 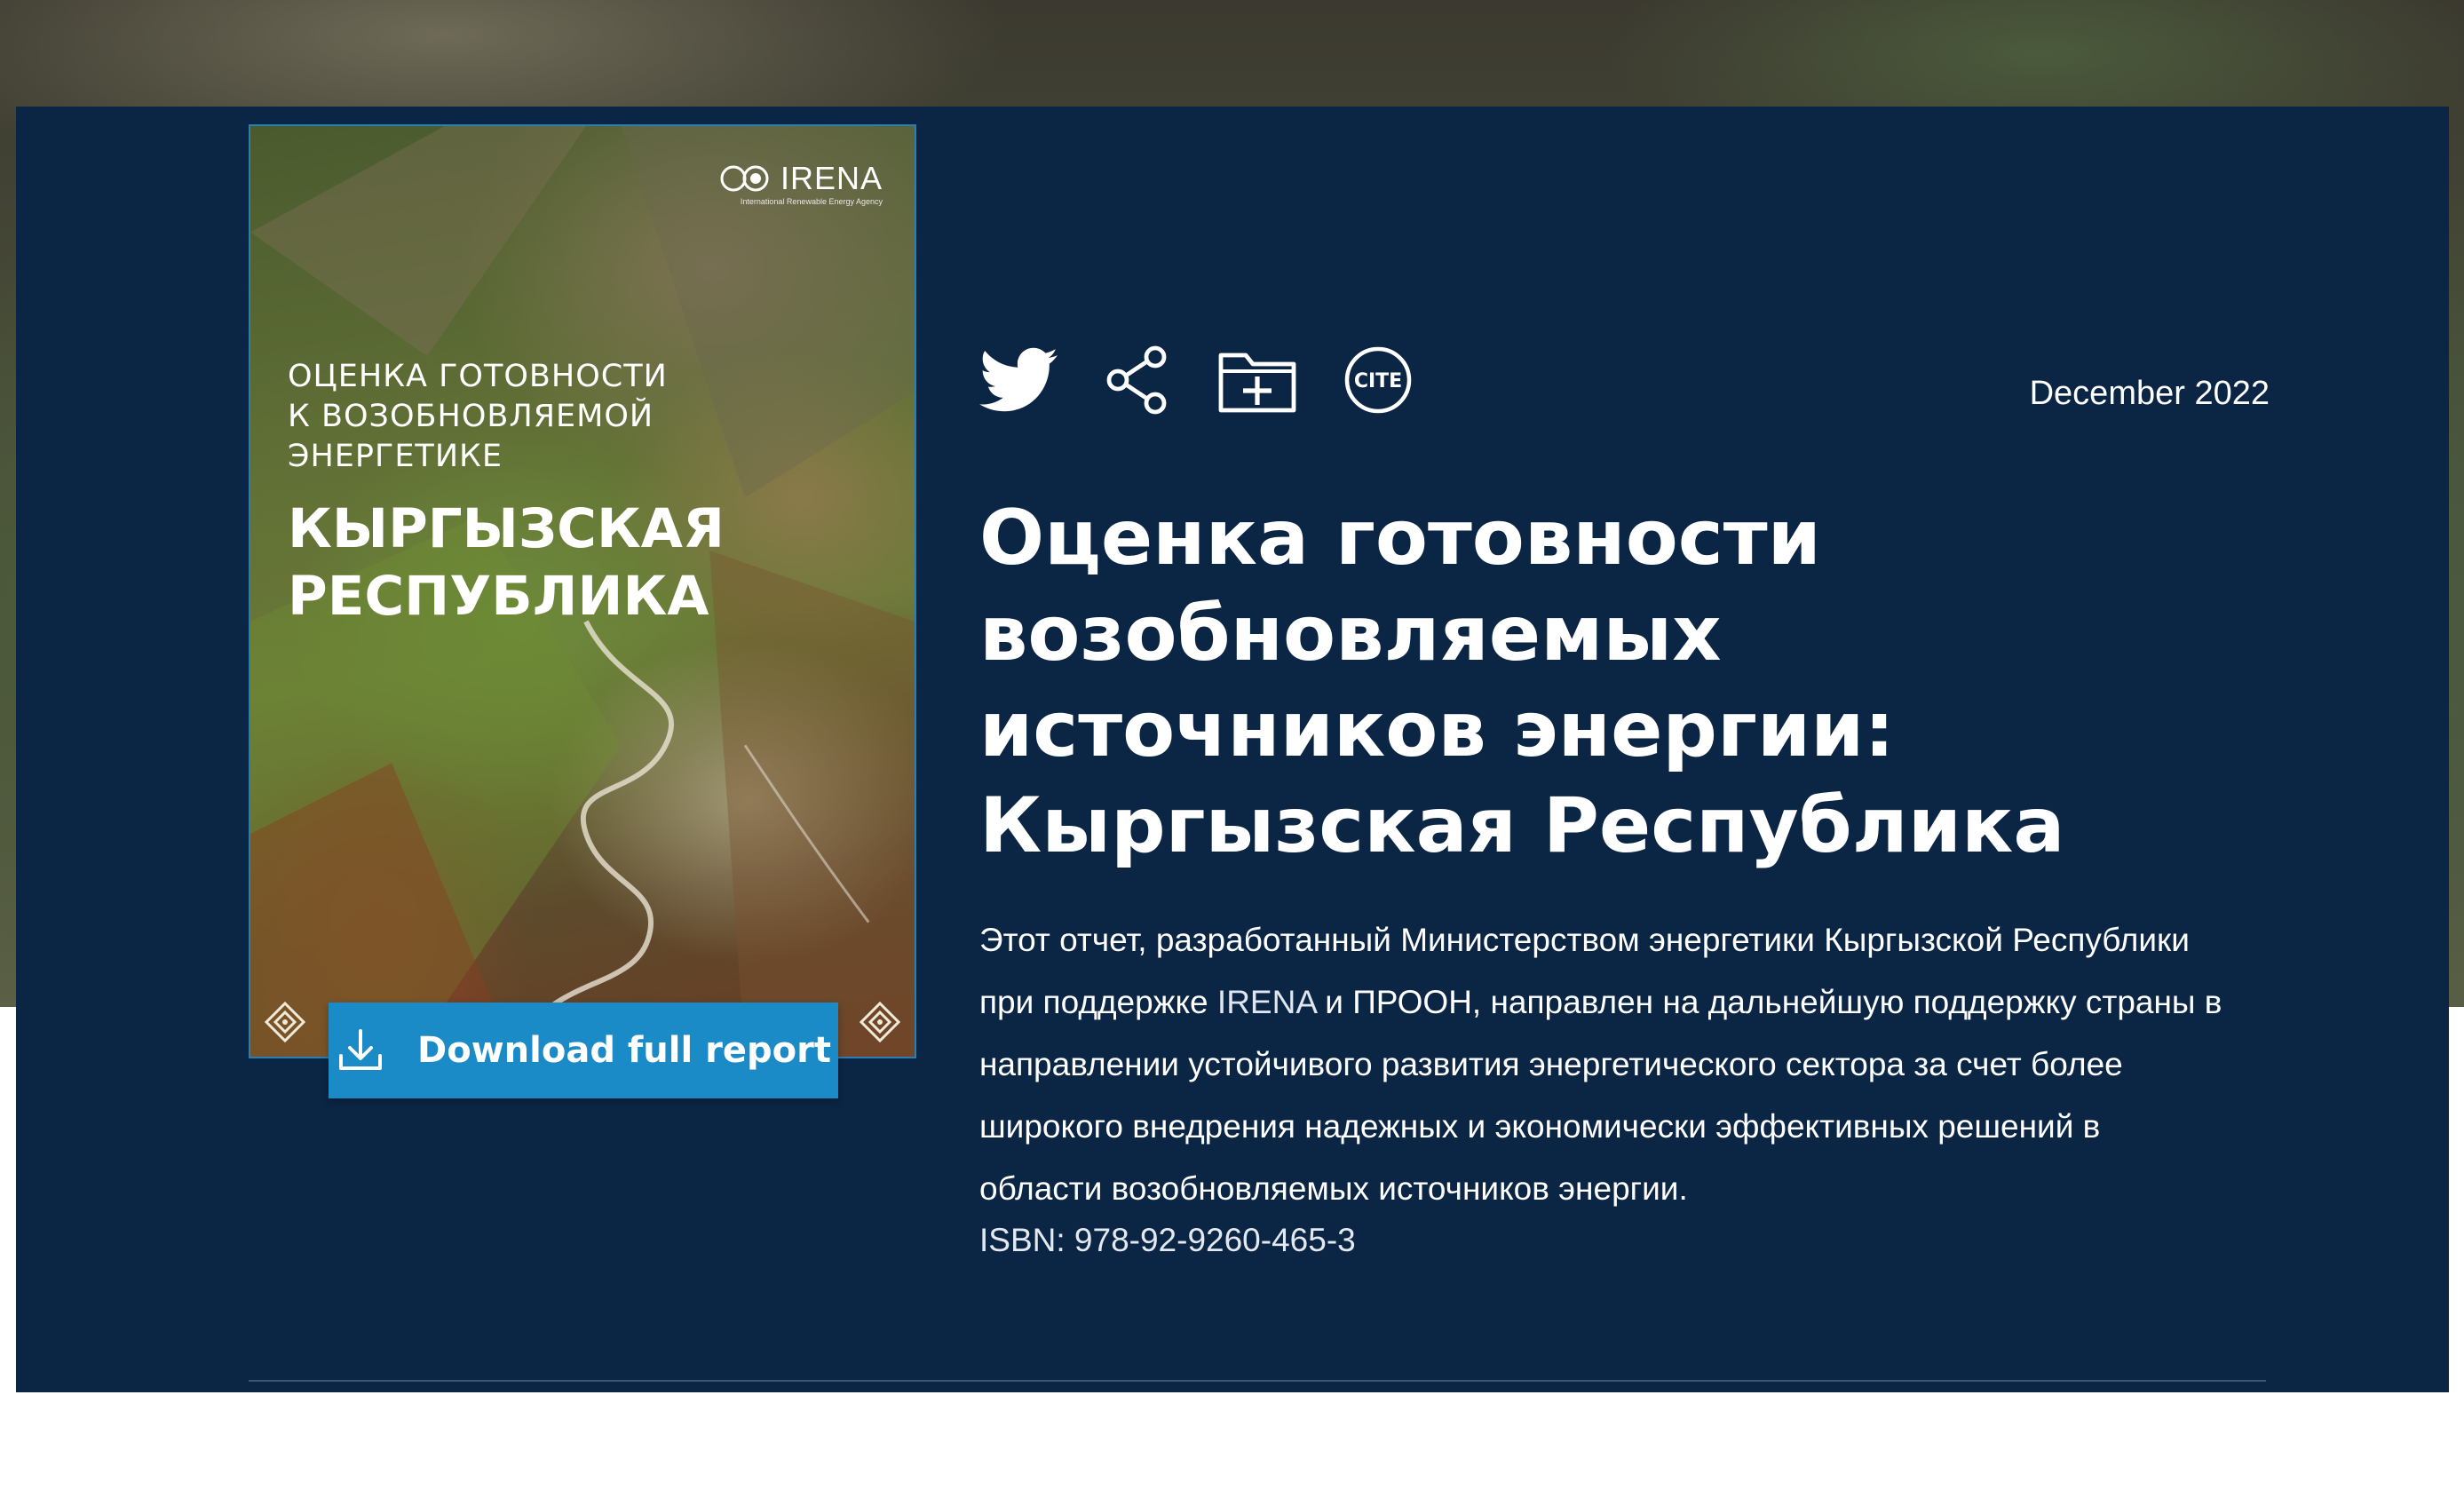 I want to click on add-to-folder-button, so click(x=1257, y=380).